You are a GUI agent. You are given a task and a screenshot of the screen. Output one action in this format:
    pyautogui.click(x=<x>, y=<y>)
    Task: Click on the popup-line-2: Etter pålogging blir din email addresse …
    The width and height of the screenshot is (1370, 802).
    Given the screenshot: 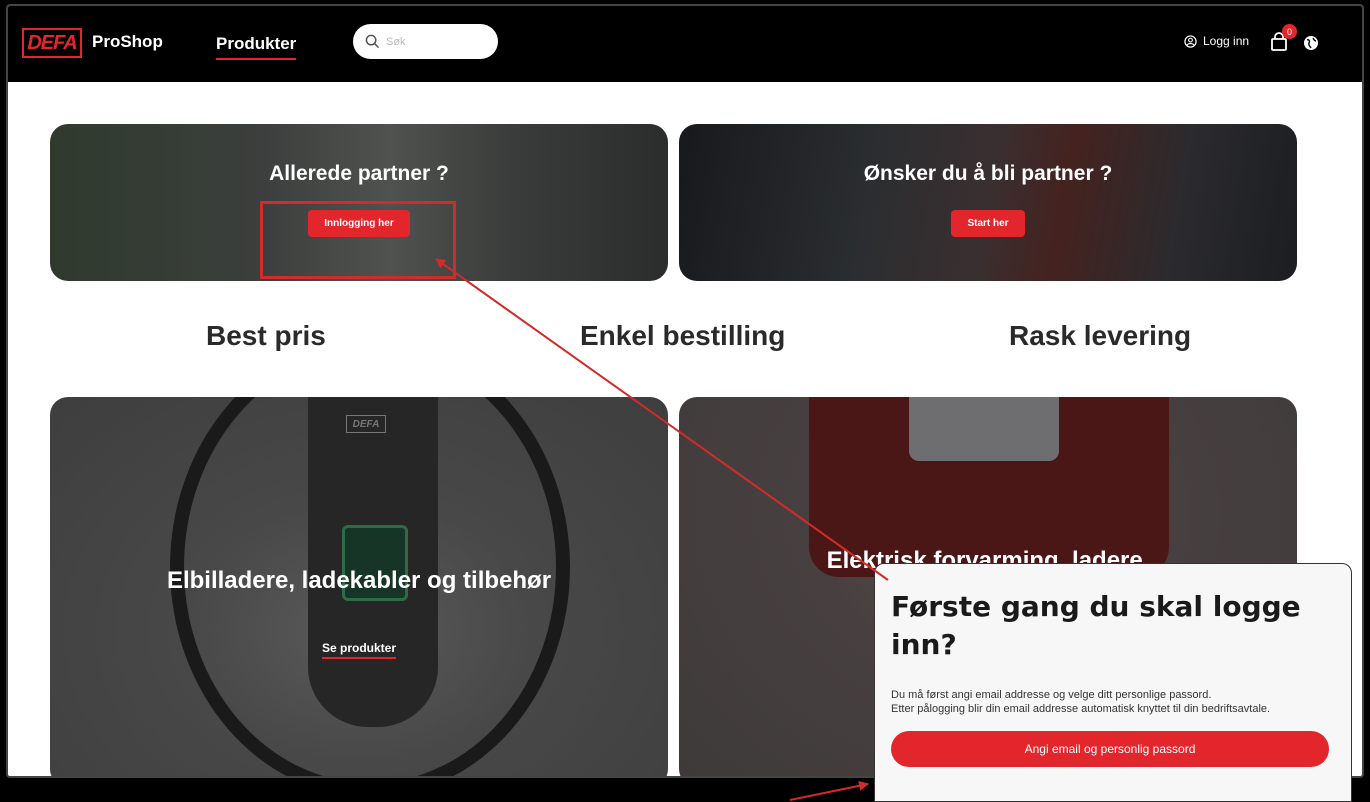 What is the action you would take?
    pyautogui.click(x=1081, y=709)
    